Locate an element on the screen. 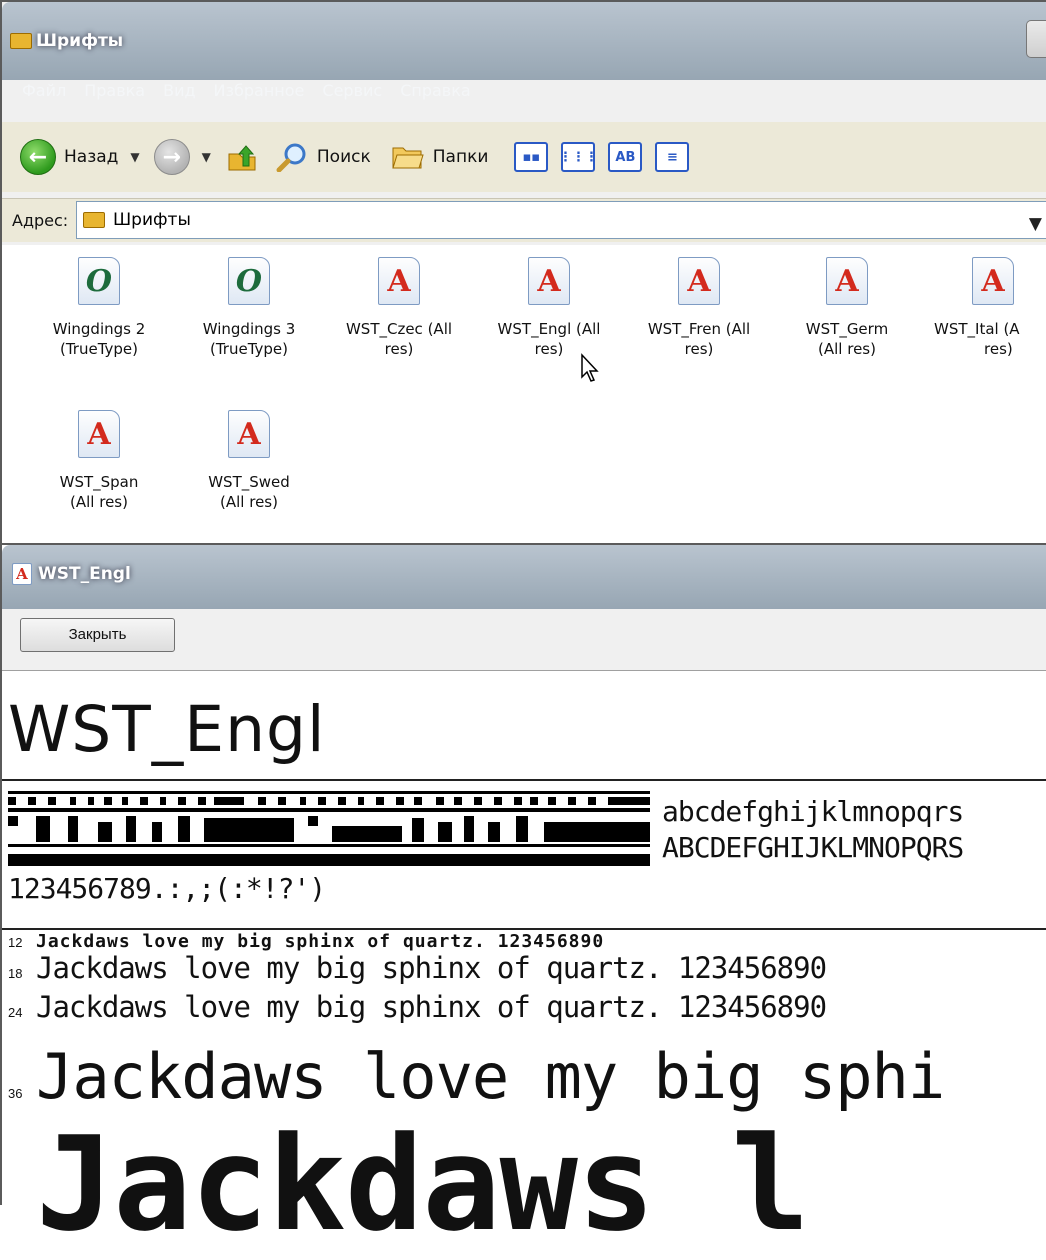 The width and height of the screenshot is (1046, 1260). lowercase-sample: abcdefghijklmnopqrs is located at coordinates (813, 811).